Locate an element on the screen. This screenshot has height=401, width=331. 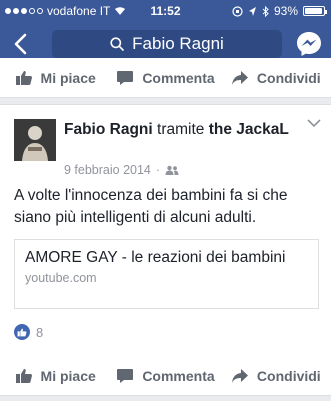
avatar is located at coordinates (35, 140).